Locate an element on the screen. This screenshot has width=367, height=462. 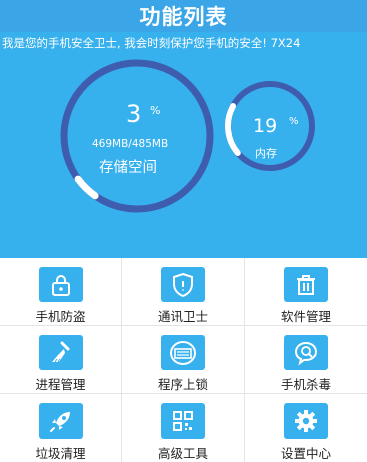
memory-percent-sign: % is located at coordinates (294, 121).